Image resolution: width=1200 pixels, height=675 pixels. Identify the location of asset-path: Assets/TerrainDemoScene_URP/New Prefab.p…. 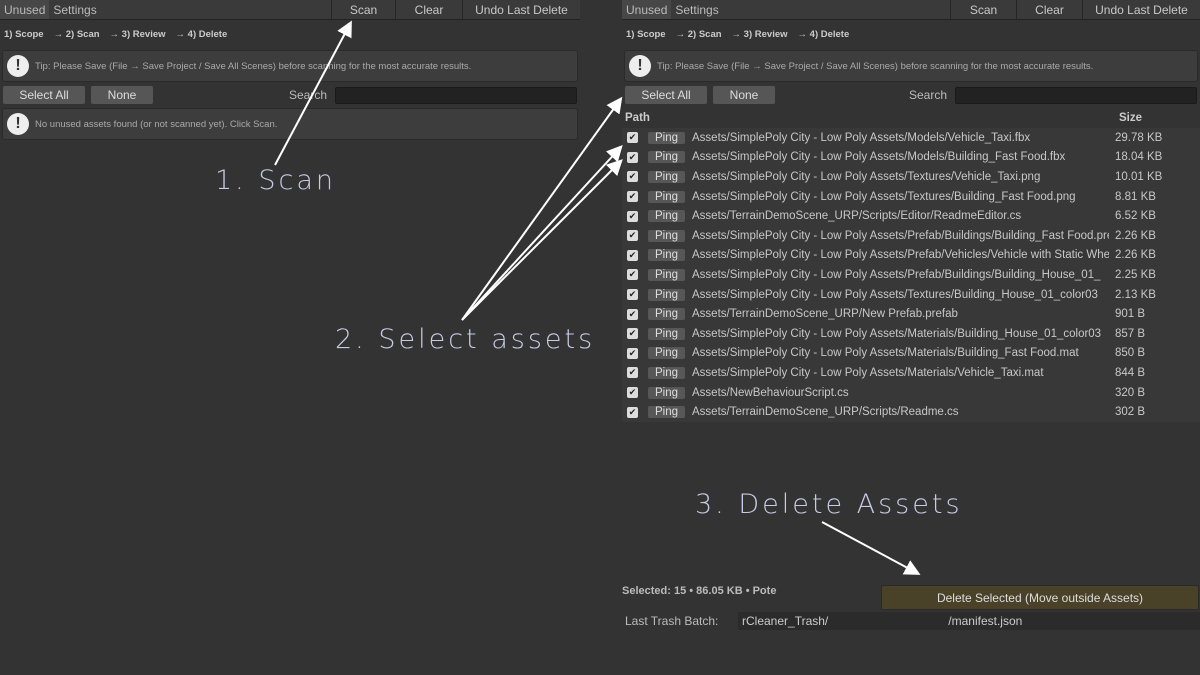
(825, 314).